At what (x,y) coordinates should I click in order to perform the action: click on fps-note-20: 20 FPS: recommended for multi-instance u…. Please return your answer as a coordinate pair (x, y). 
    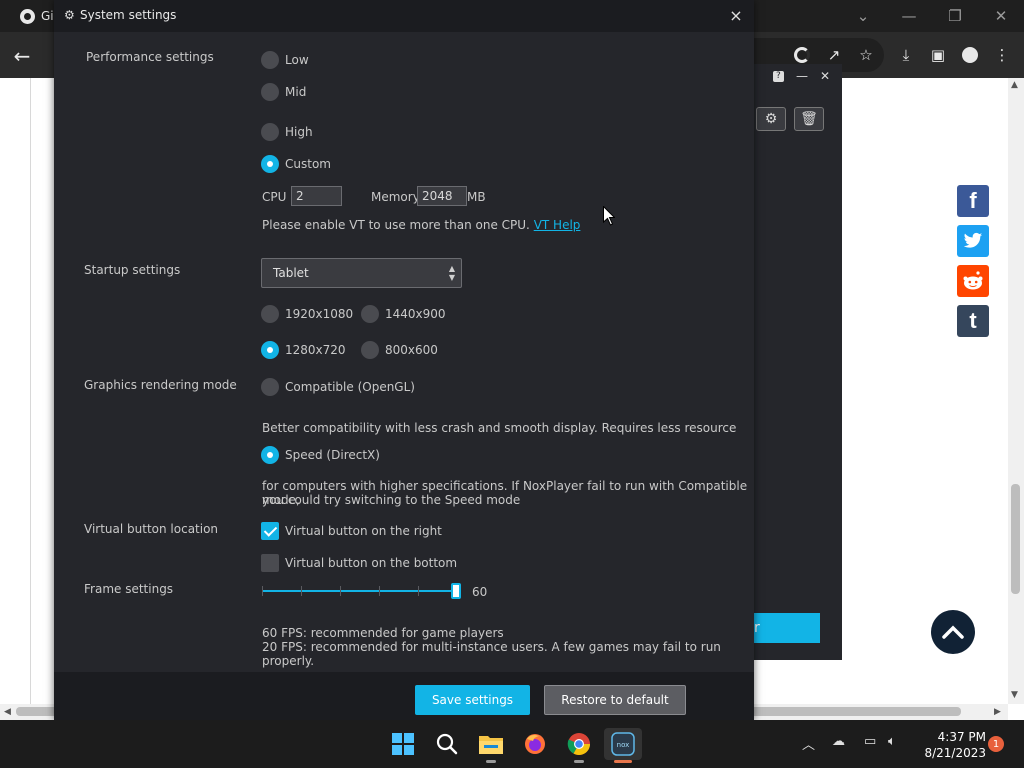
    Looking at the image, I should click on (491, 654).